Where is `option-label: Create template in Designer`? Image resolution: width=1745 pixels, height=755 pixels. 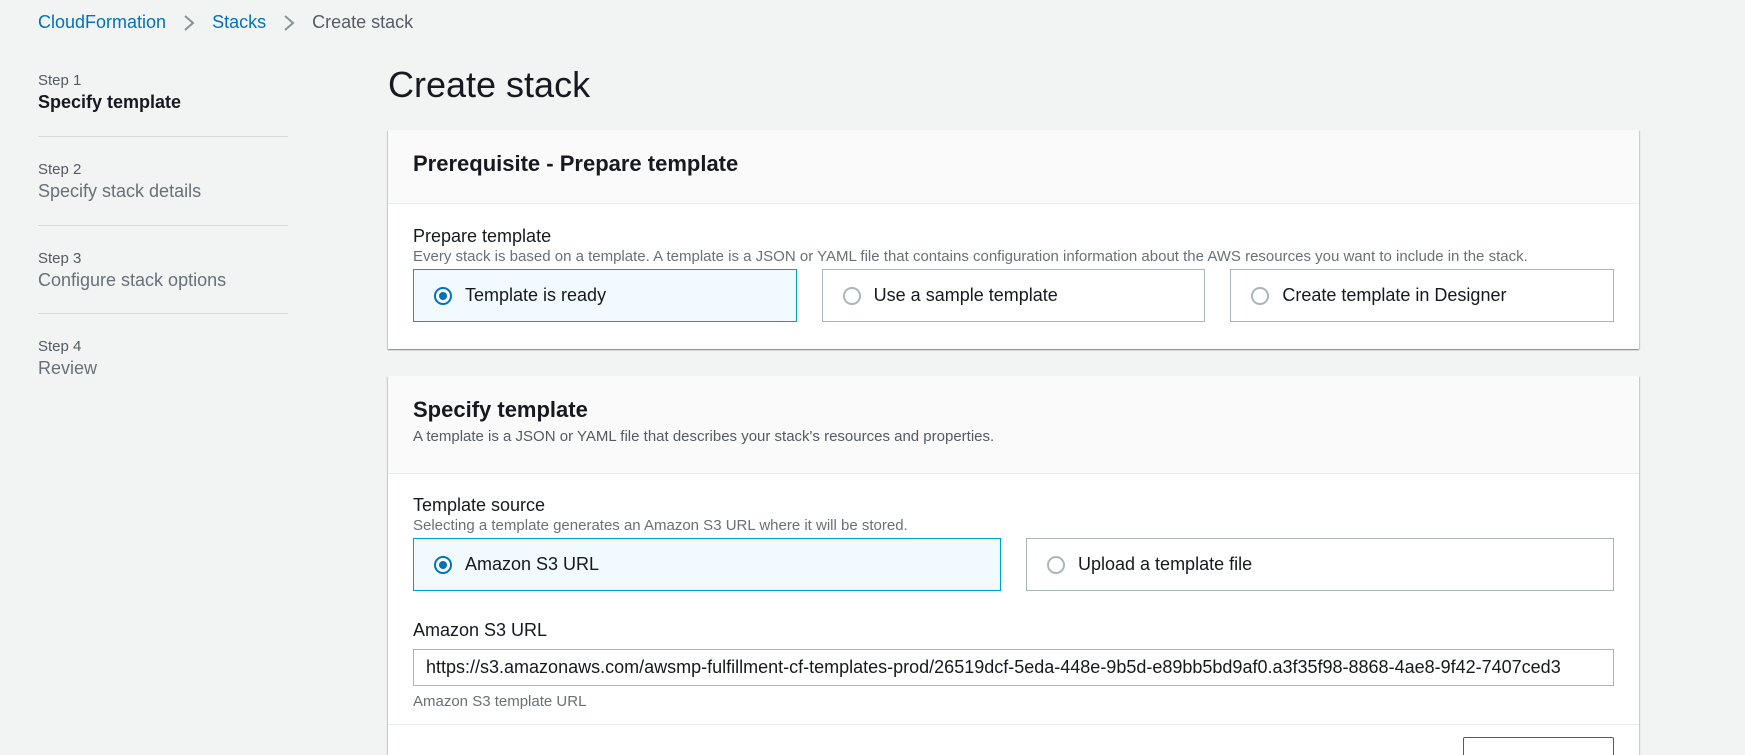 option-label: Create template in Designer is located at coordinates (1394, 295).